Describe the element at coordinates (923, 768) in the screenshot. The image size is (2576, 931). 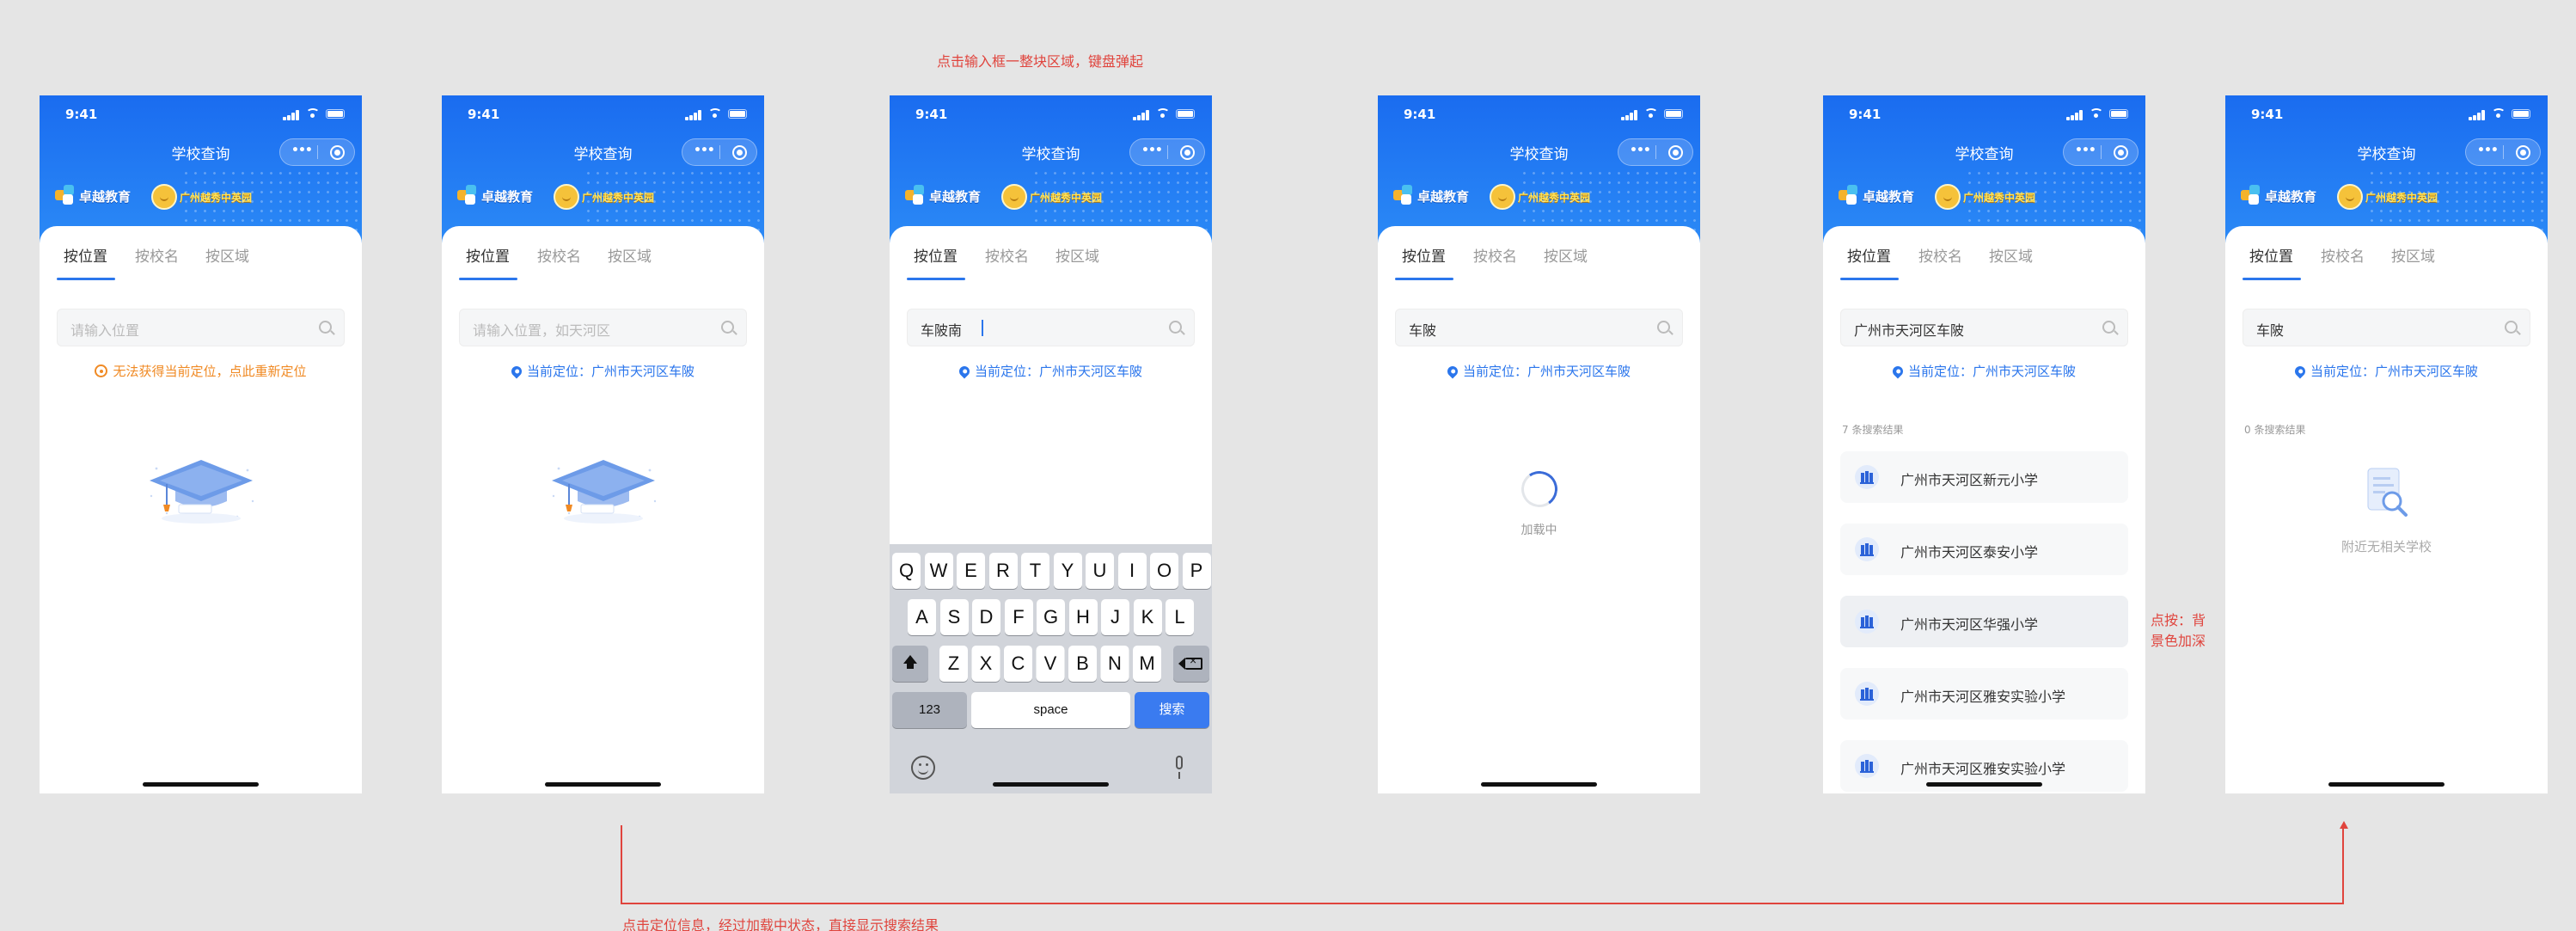
I see `emoji-icon` at that location.